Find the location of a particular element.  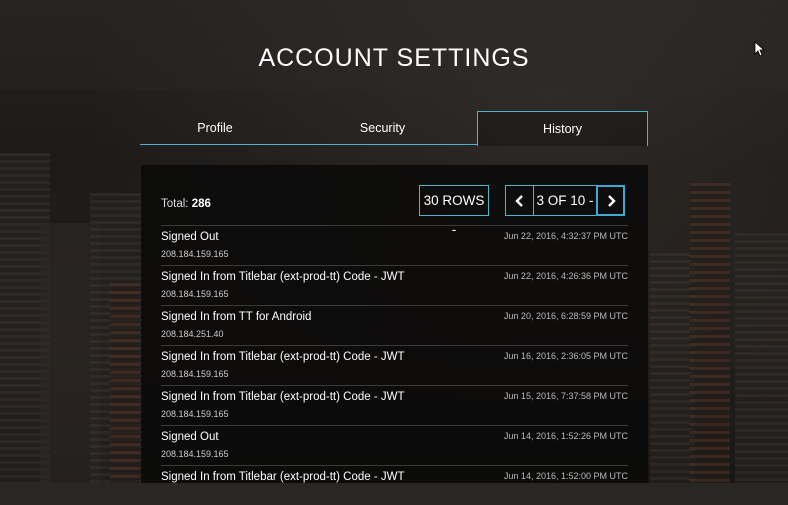

settings-tabs: Profile Security History is located at coordinates (394, 128).